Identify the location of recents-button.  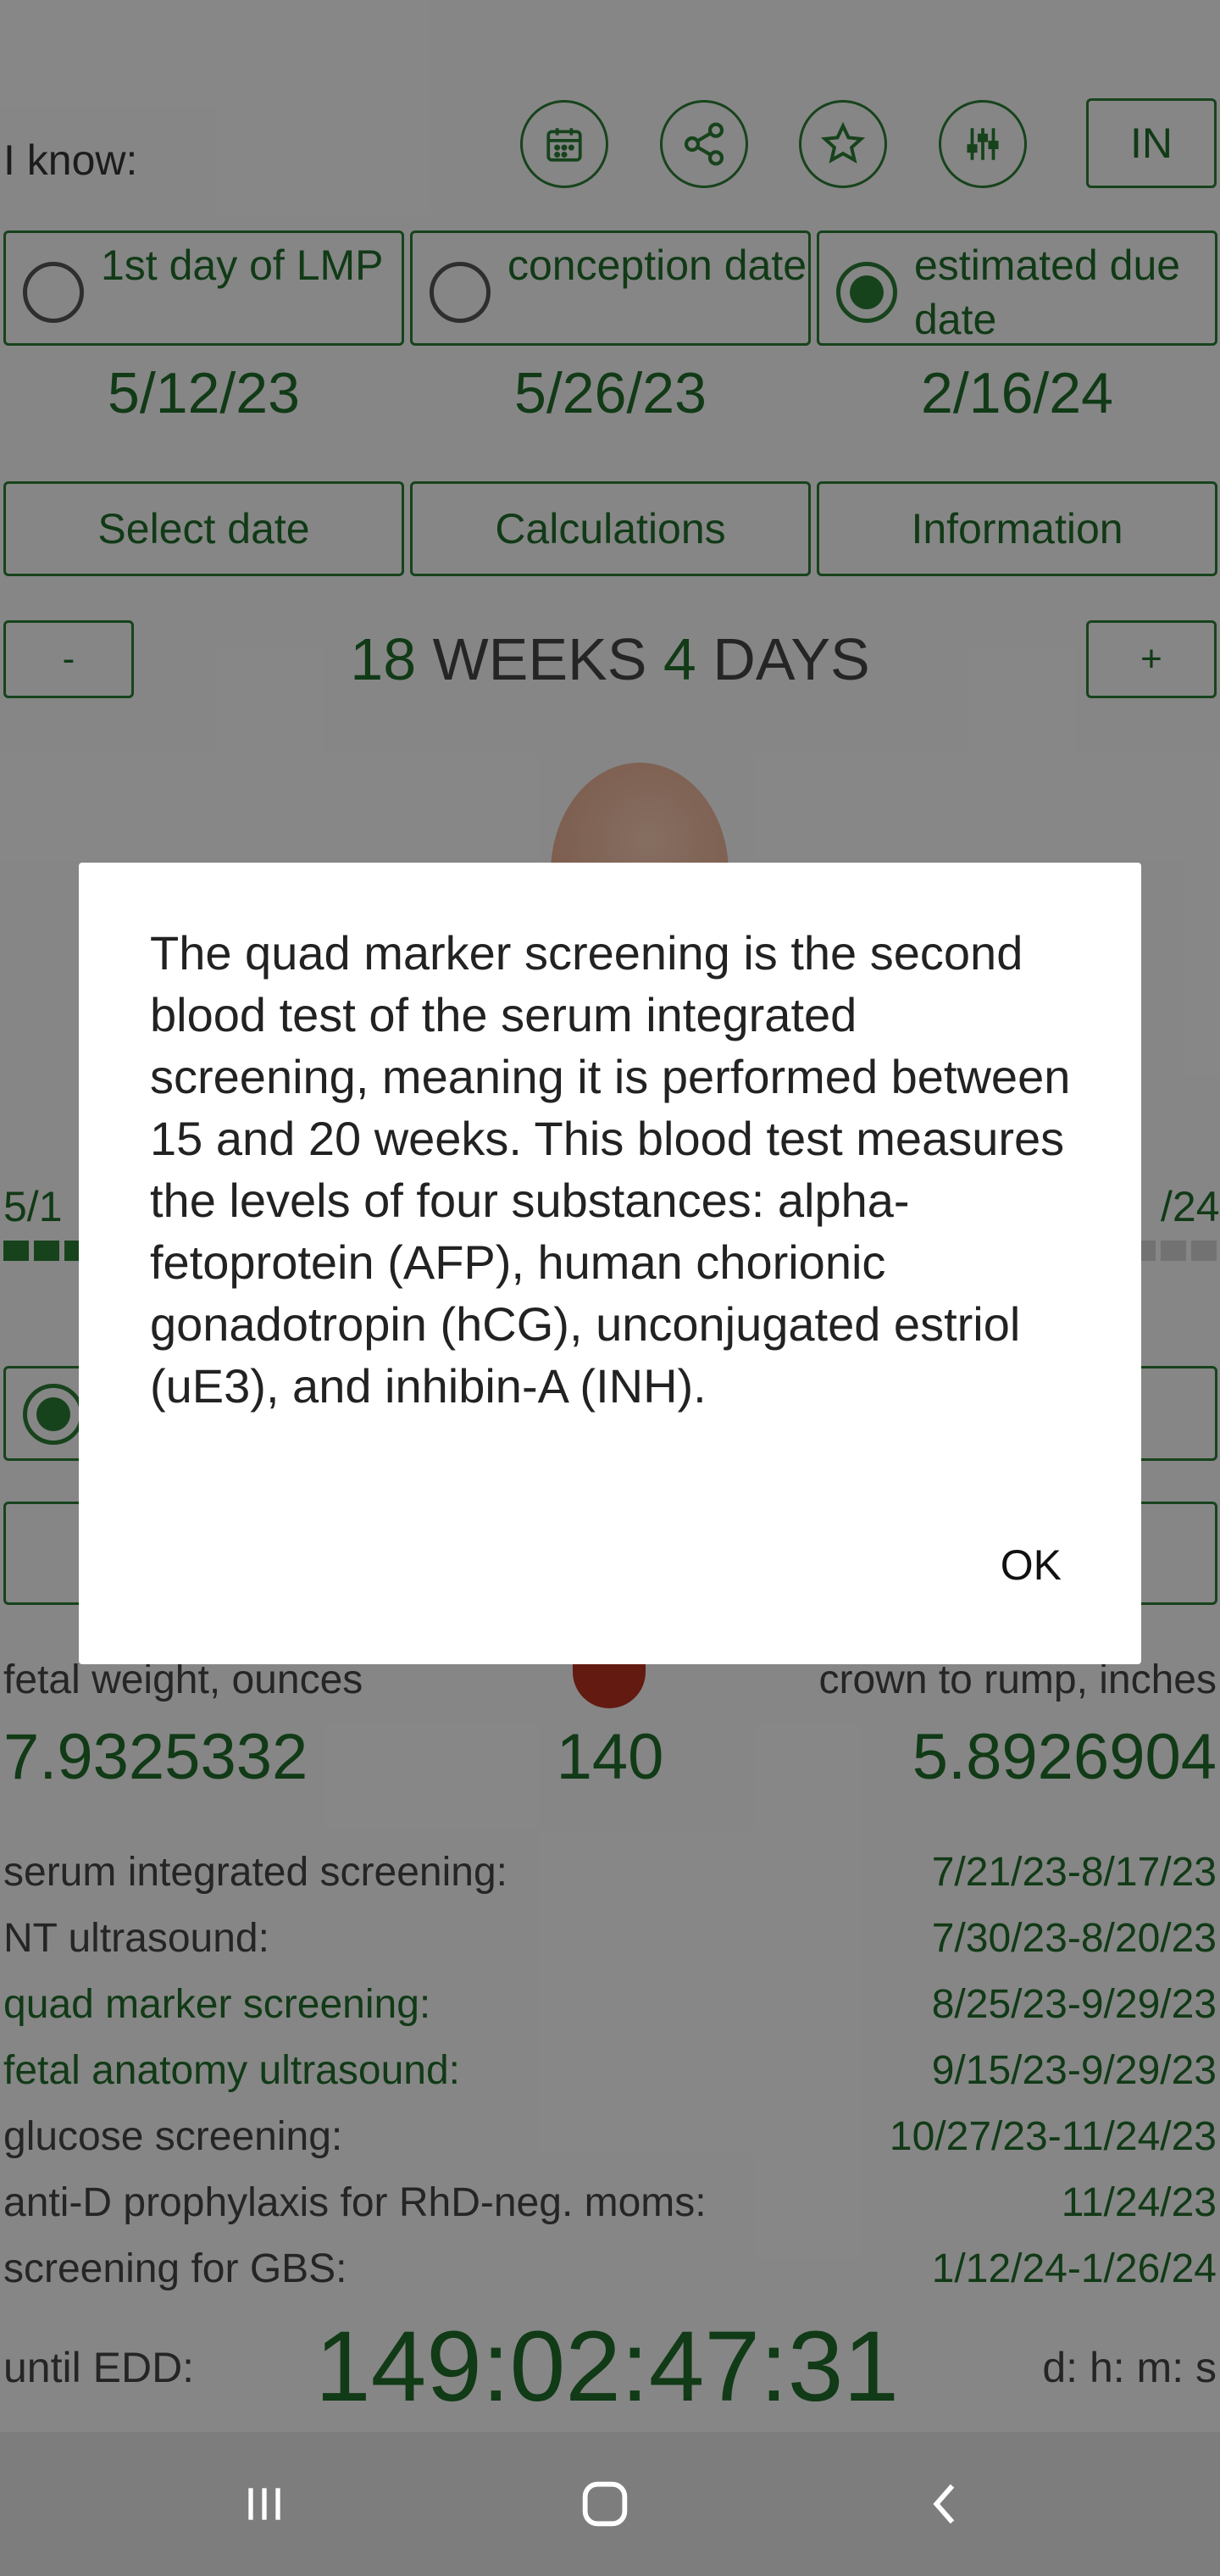
(264, 2504).